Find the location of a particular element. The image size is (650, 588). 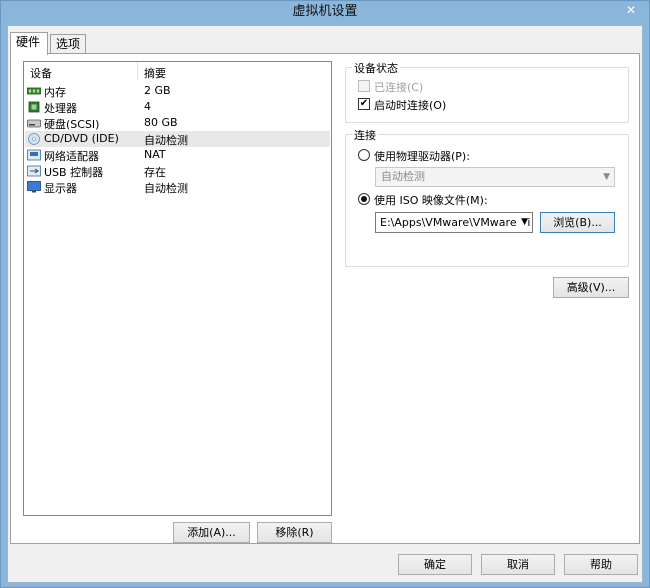

device-row-usb: USB 控制器 存在 is located at coordinates (177, 171).